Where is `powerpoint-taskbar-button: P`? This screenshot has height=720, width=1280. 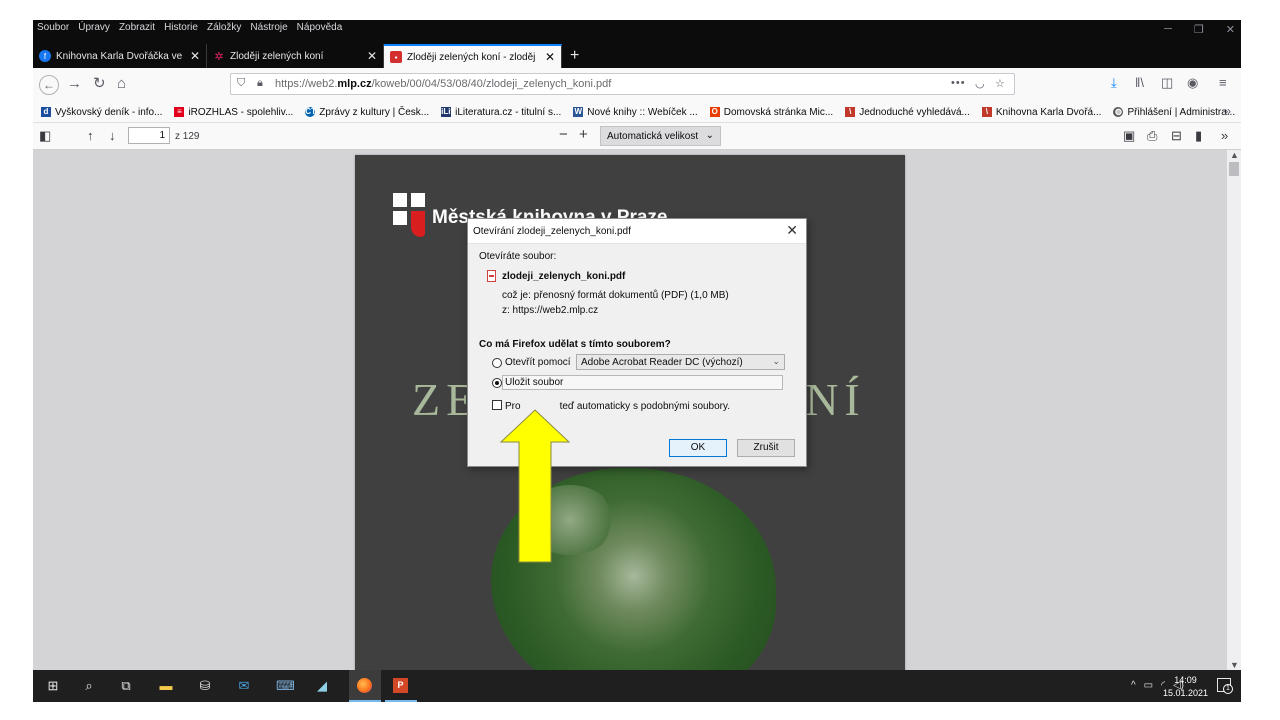 powerpoint-taskbar-button: P is located at coordinates (401, 686).